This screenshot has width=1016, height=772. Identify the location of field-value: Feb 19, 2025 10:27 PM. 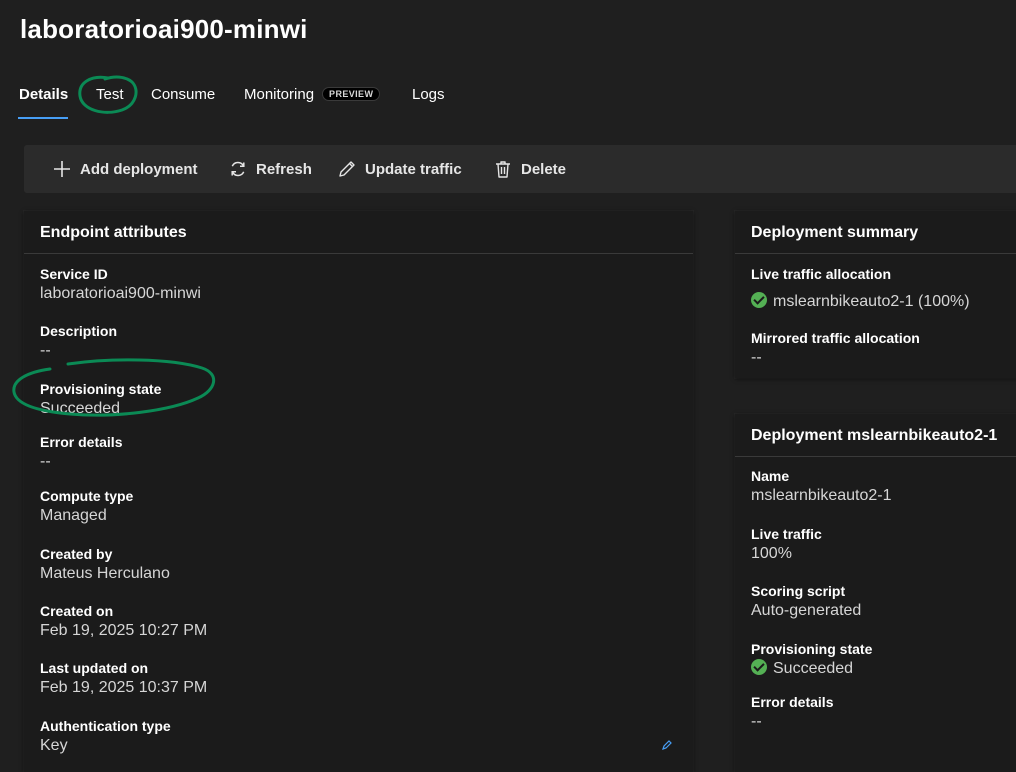
(124, 630).